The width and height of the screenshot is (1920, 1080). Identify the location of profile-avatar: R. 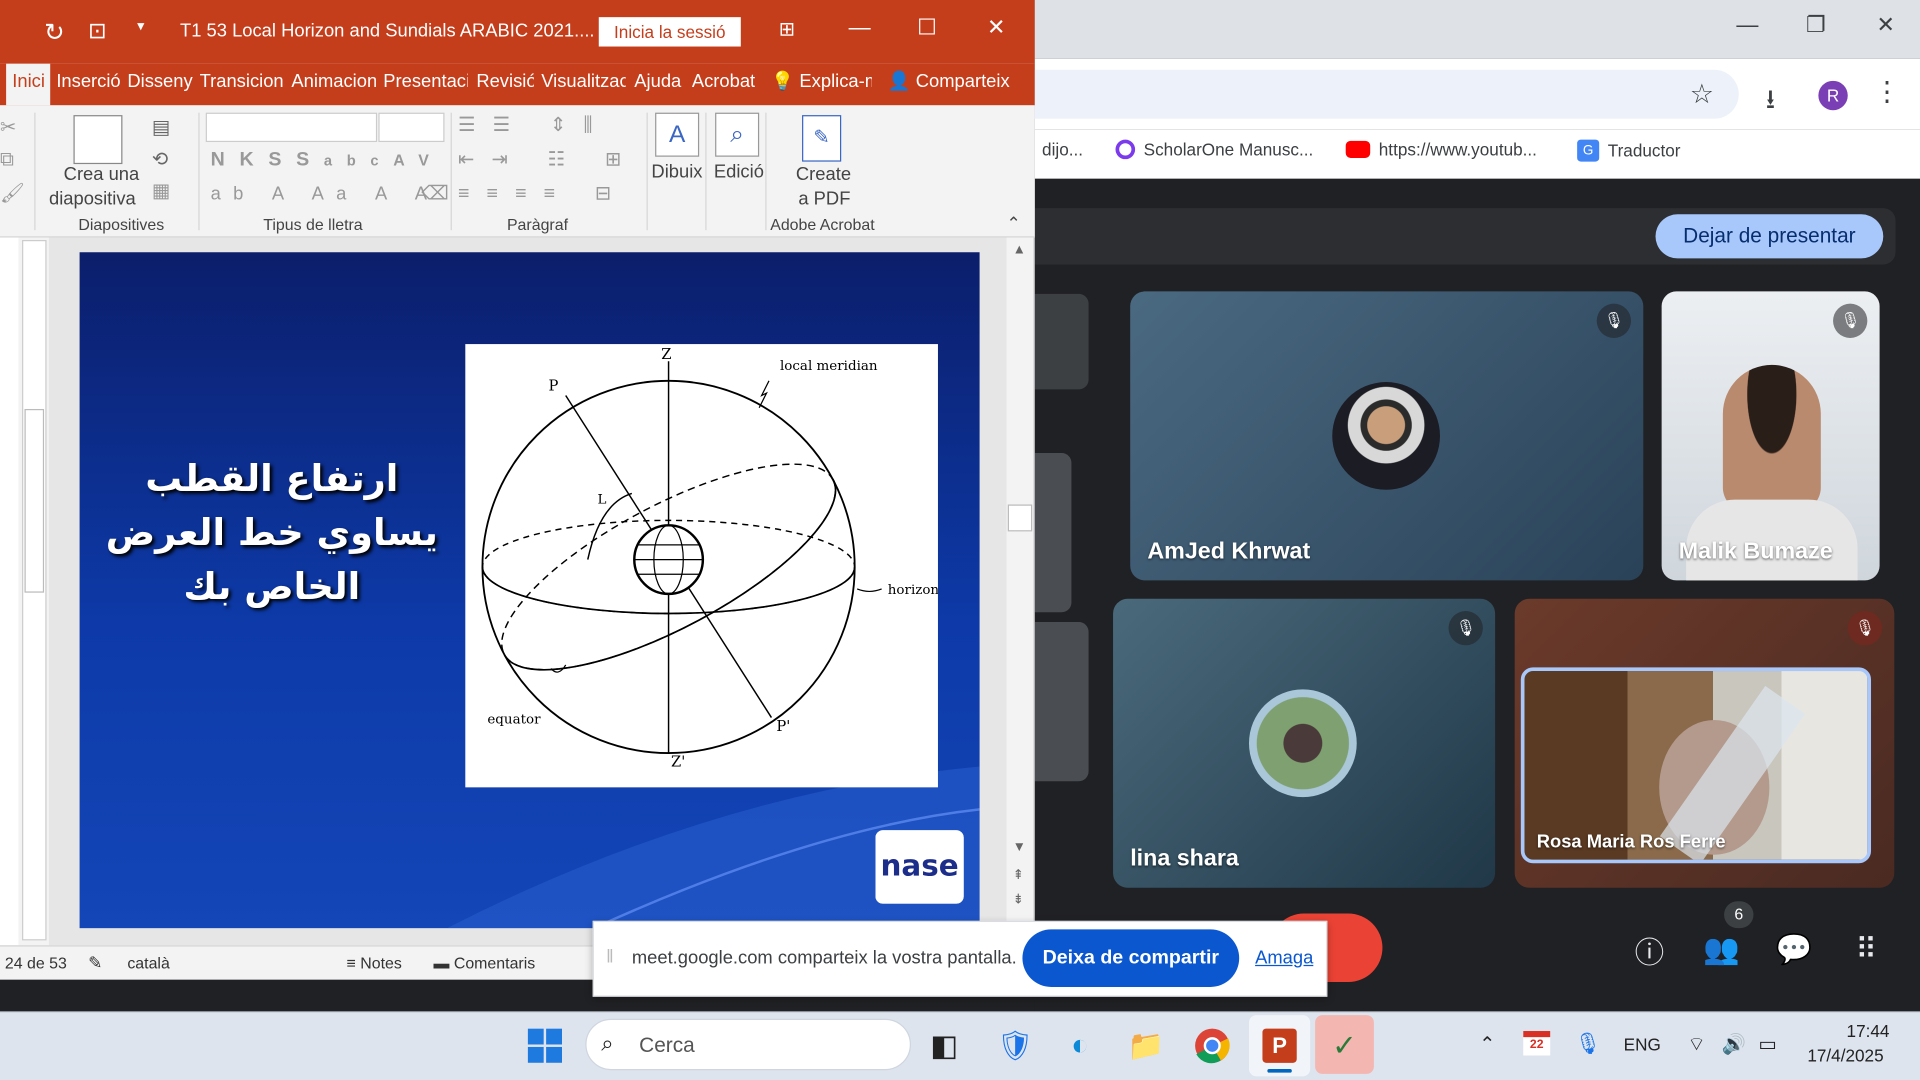
(1833, 95).